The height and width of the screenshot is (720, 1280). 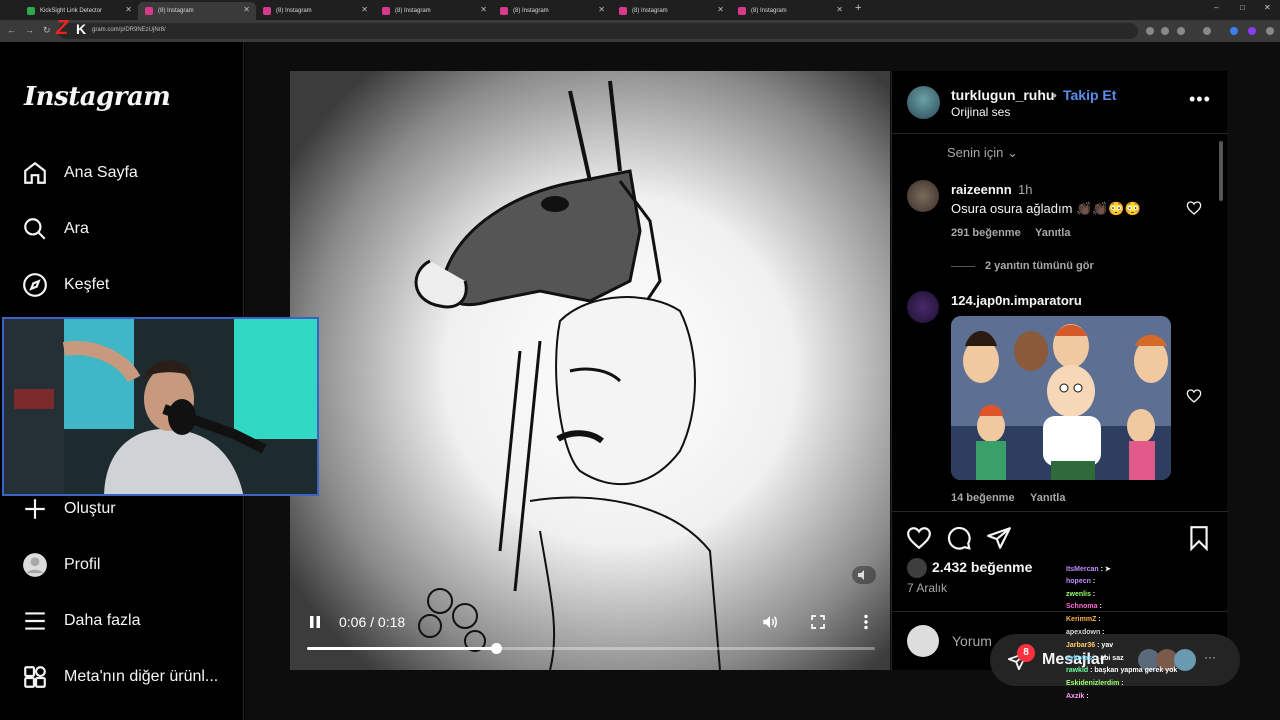 I want to click on streamer-webcam-overlay, so click(x=160, y=406).